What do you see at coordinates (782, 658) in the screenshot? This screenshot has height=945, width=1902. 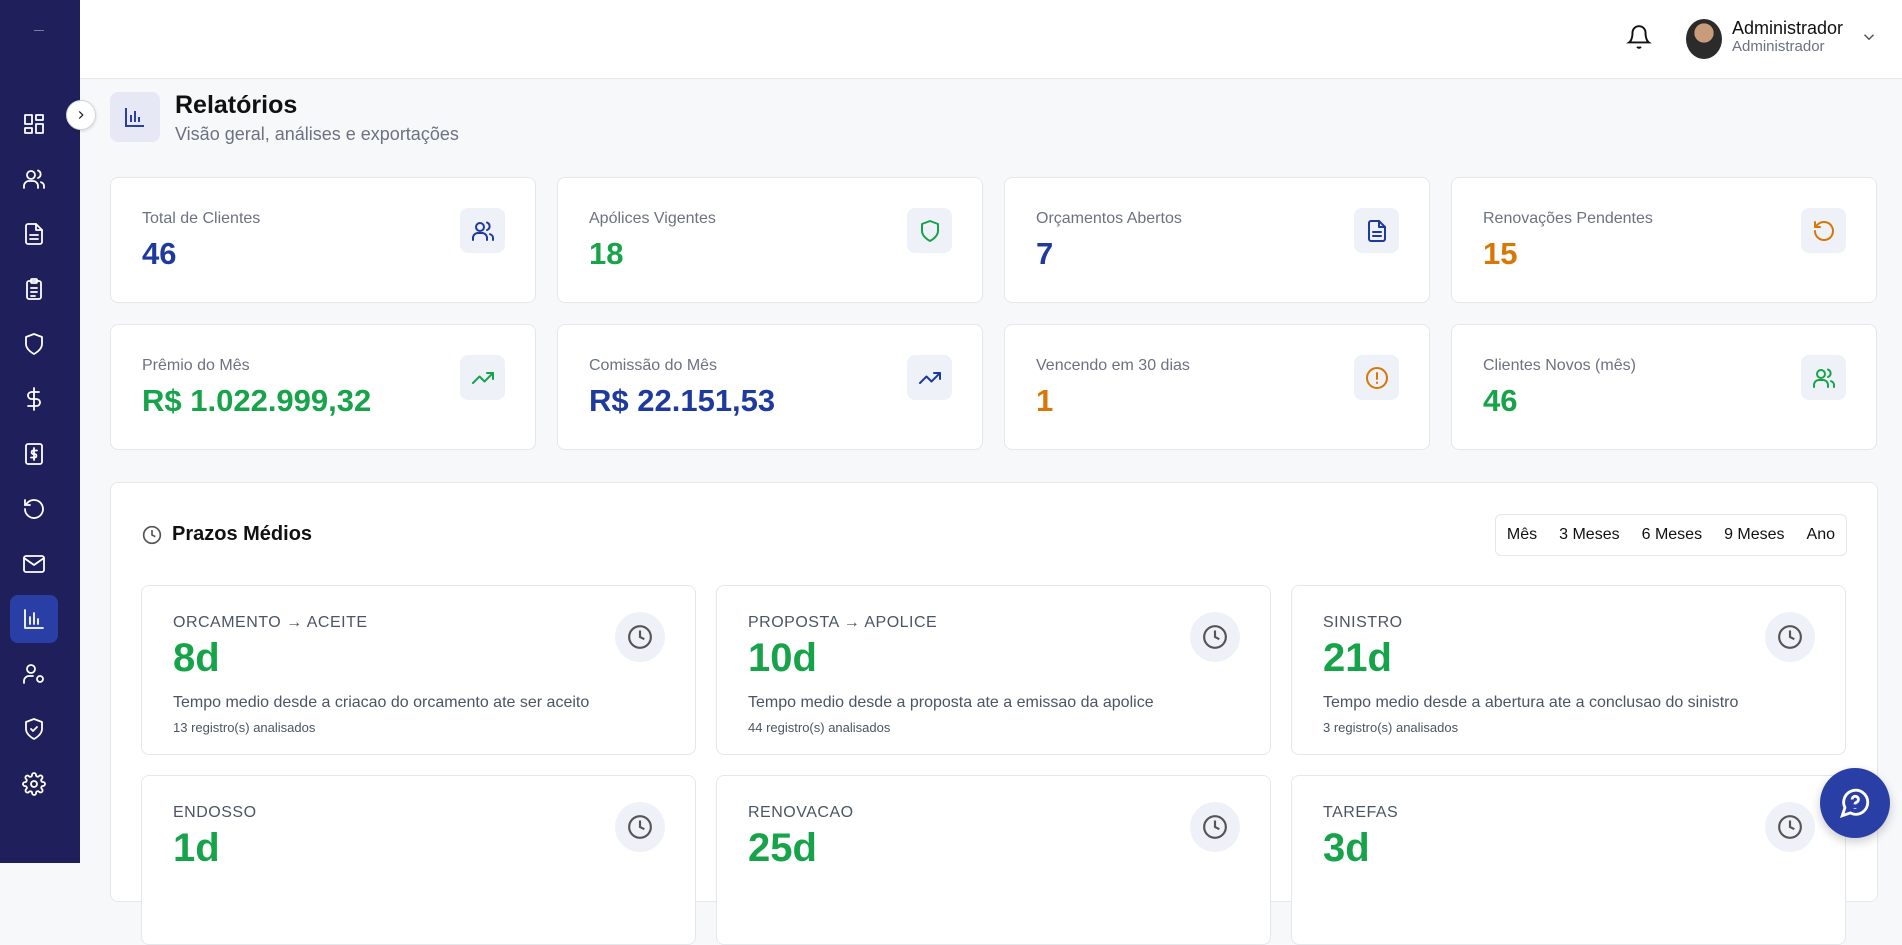 I see `prazo-value: 10d` at bounding box center [782, 658].